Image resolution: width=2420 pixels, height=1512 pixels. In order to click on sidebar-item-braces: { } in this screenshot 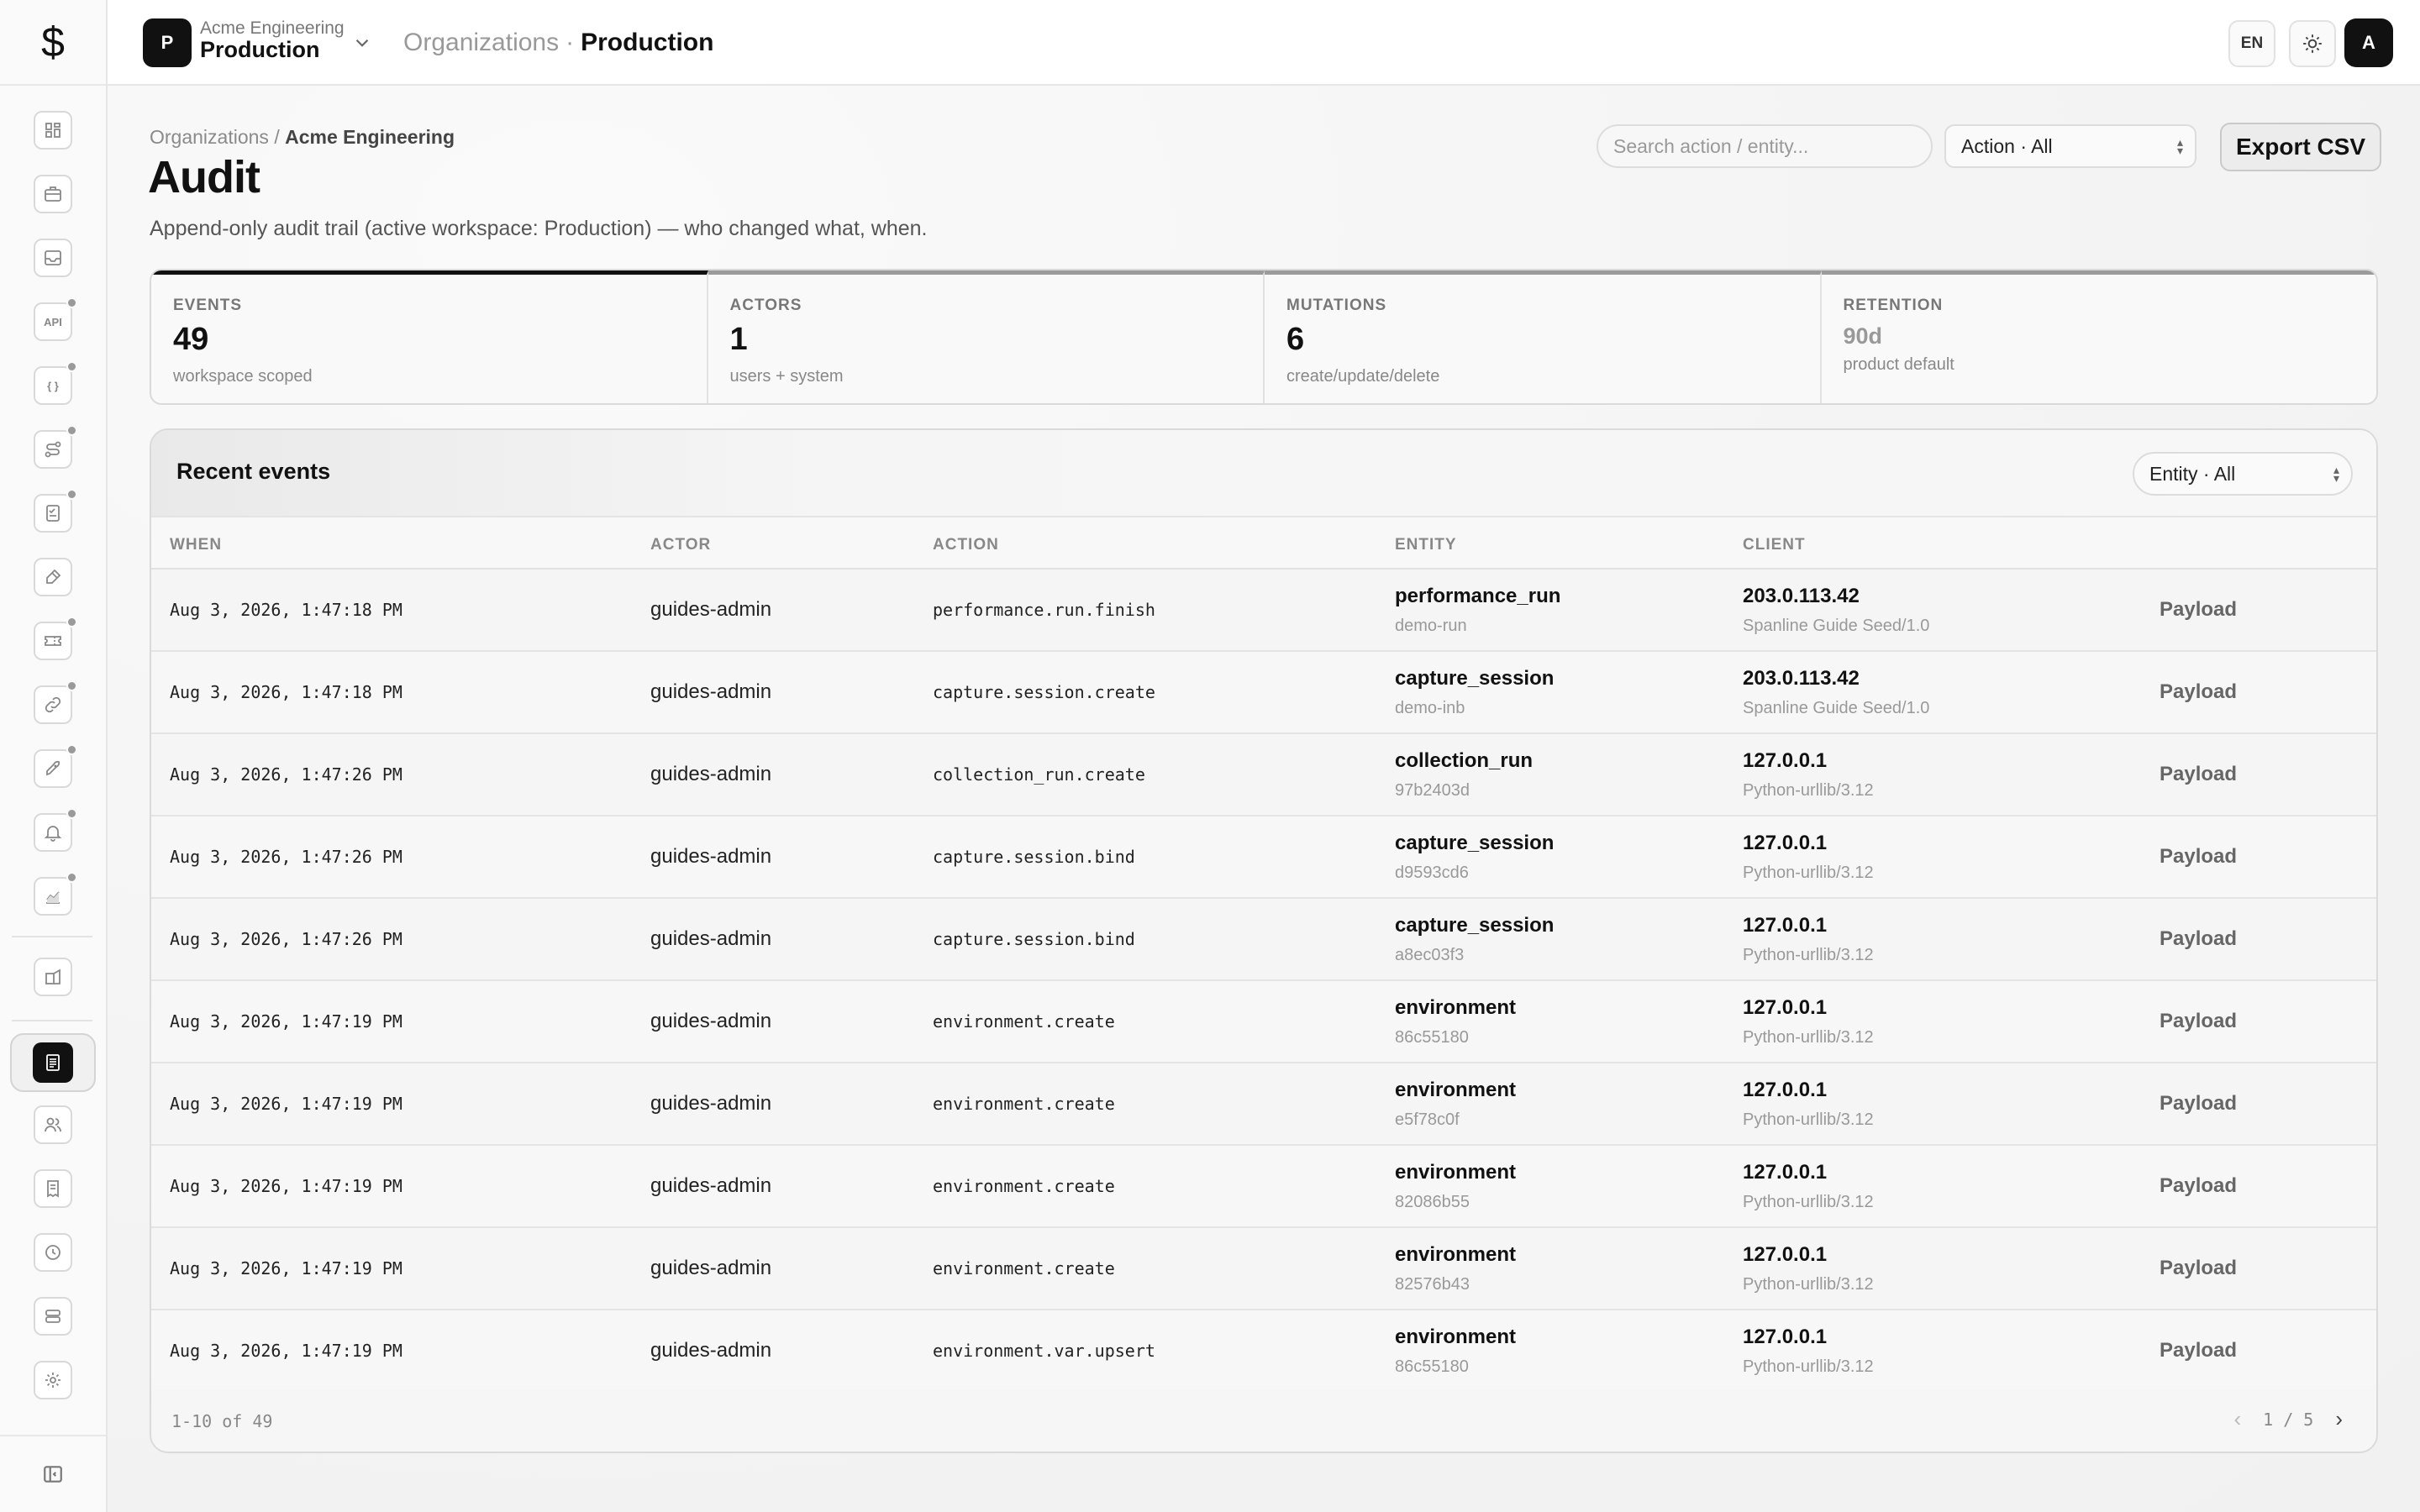, I will do `click(55, 383)`.